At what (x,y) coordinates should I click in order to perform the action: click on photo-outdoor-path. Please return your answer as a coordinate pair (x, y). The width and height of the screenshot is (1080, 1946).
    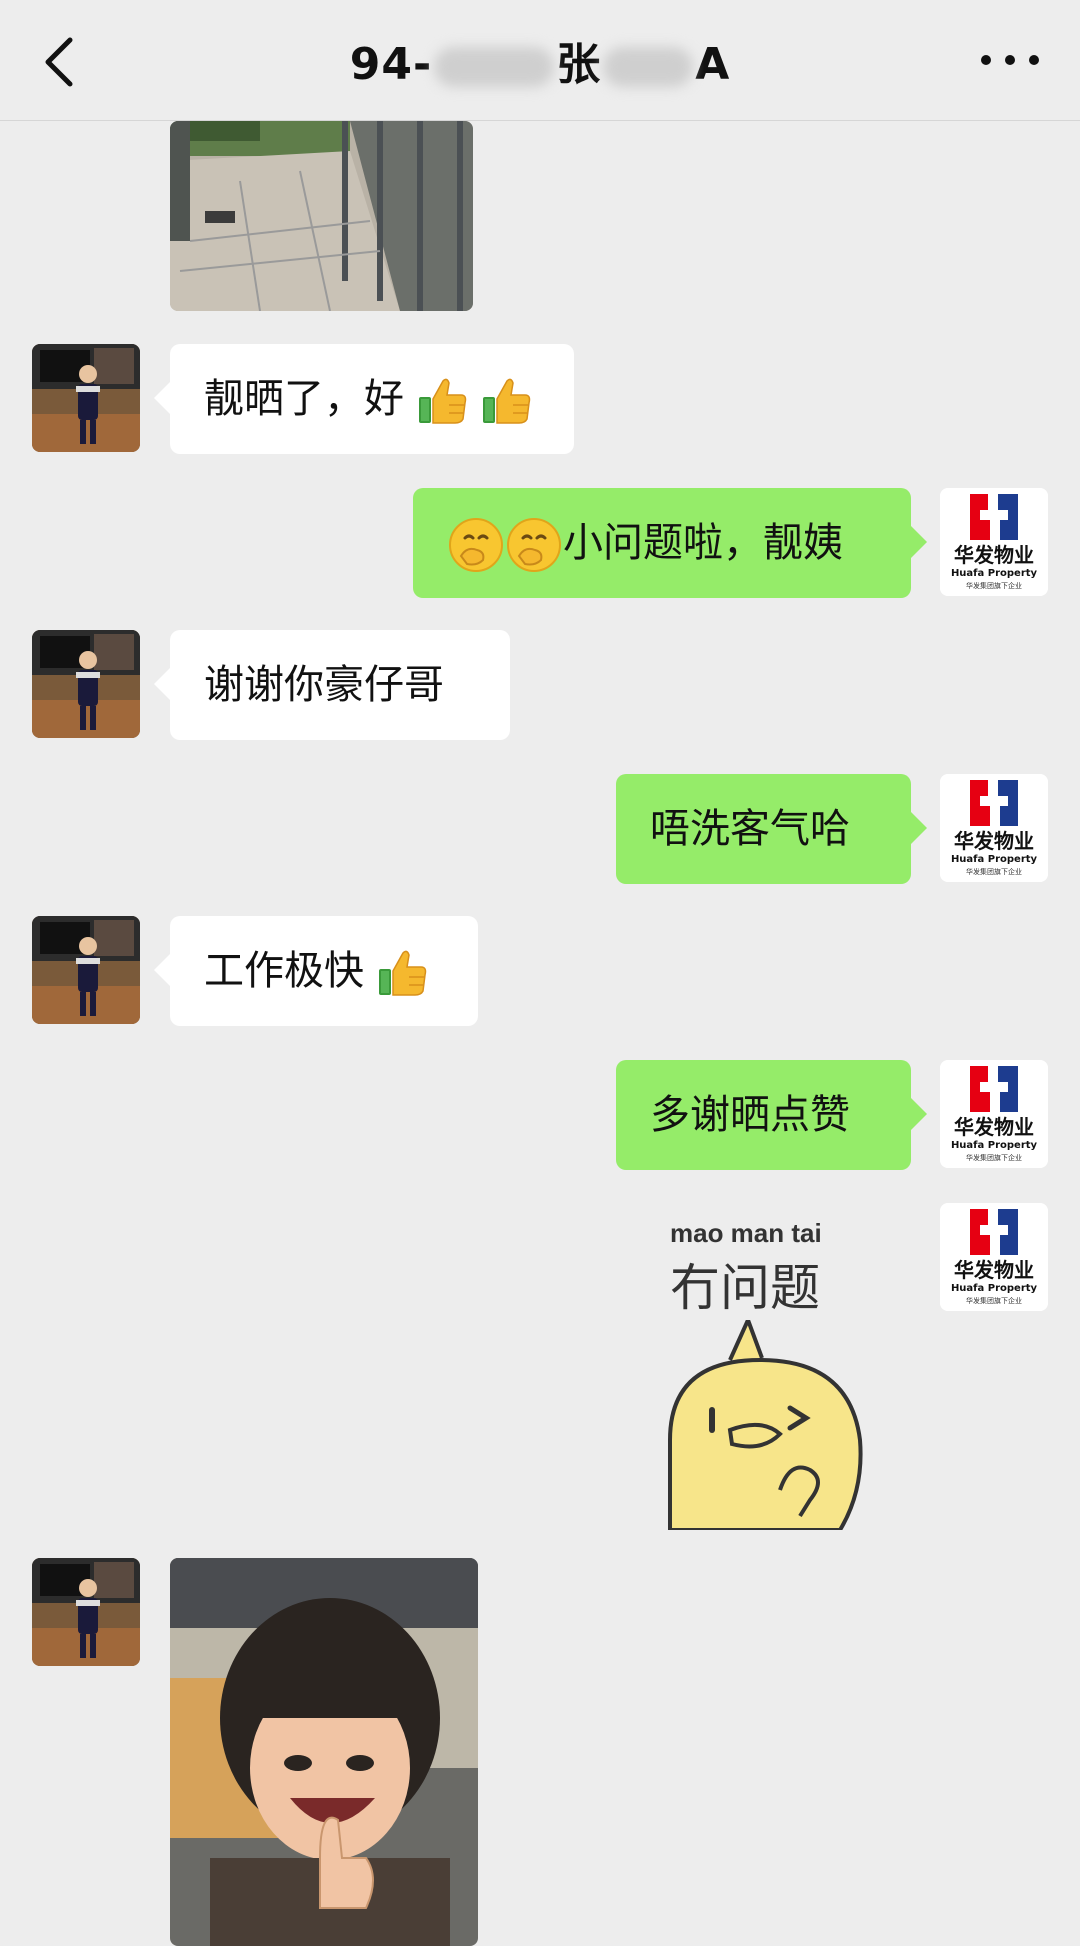
    Looking at the image, I should click on (321, 216).